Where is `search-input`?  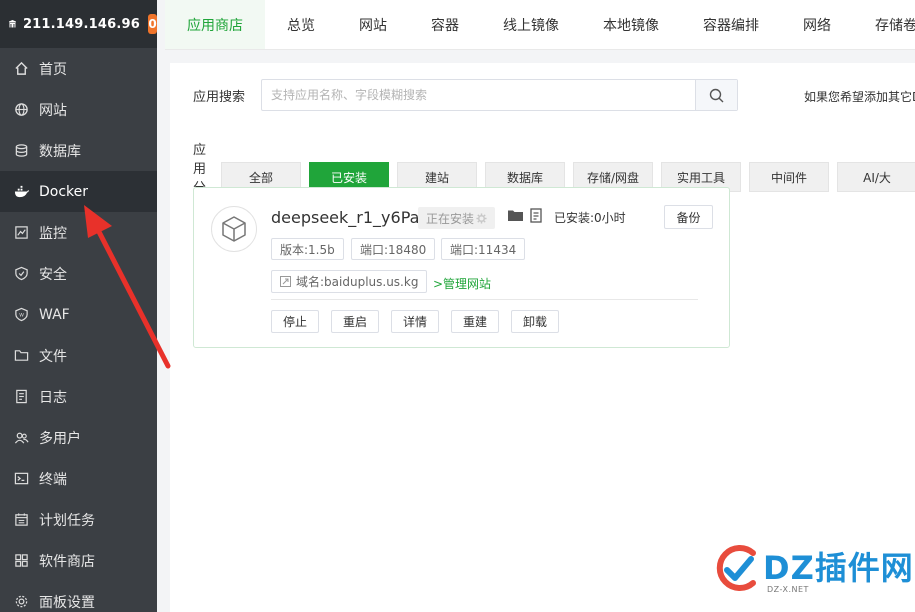 search-input is located at coordinates (479, 95).